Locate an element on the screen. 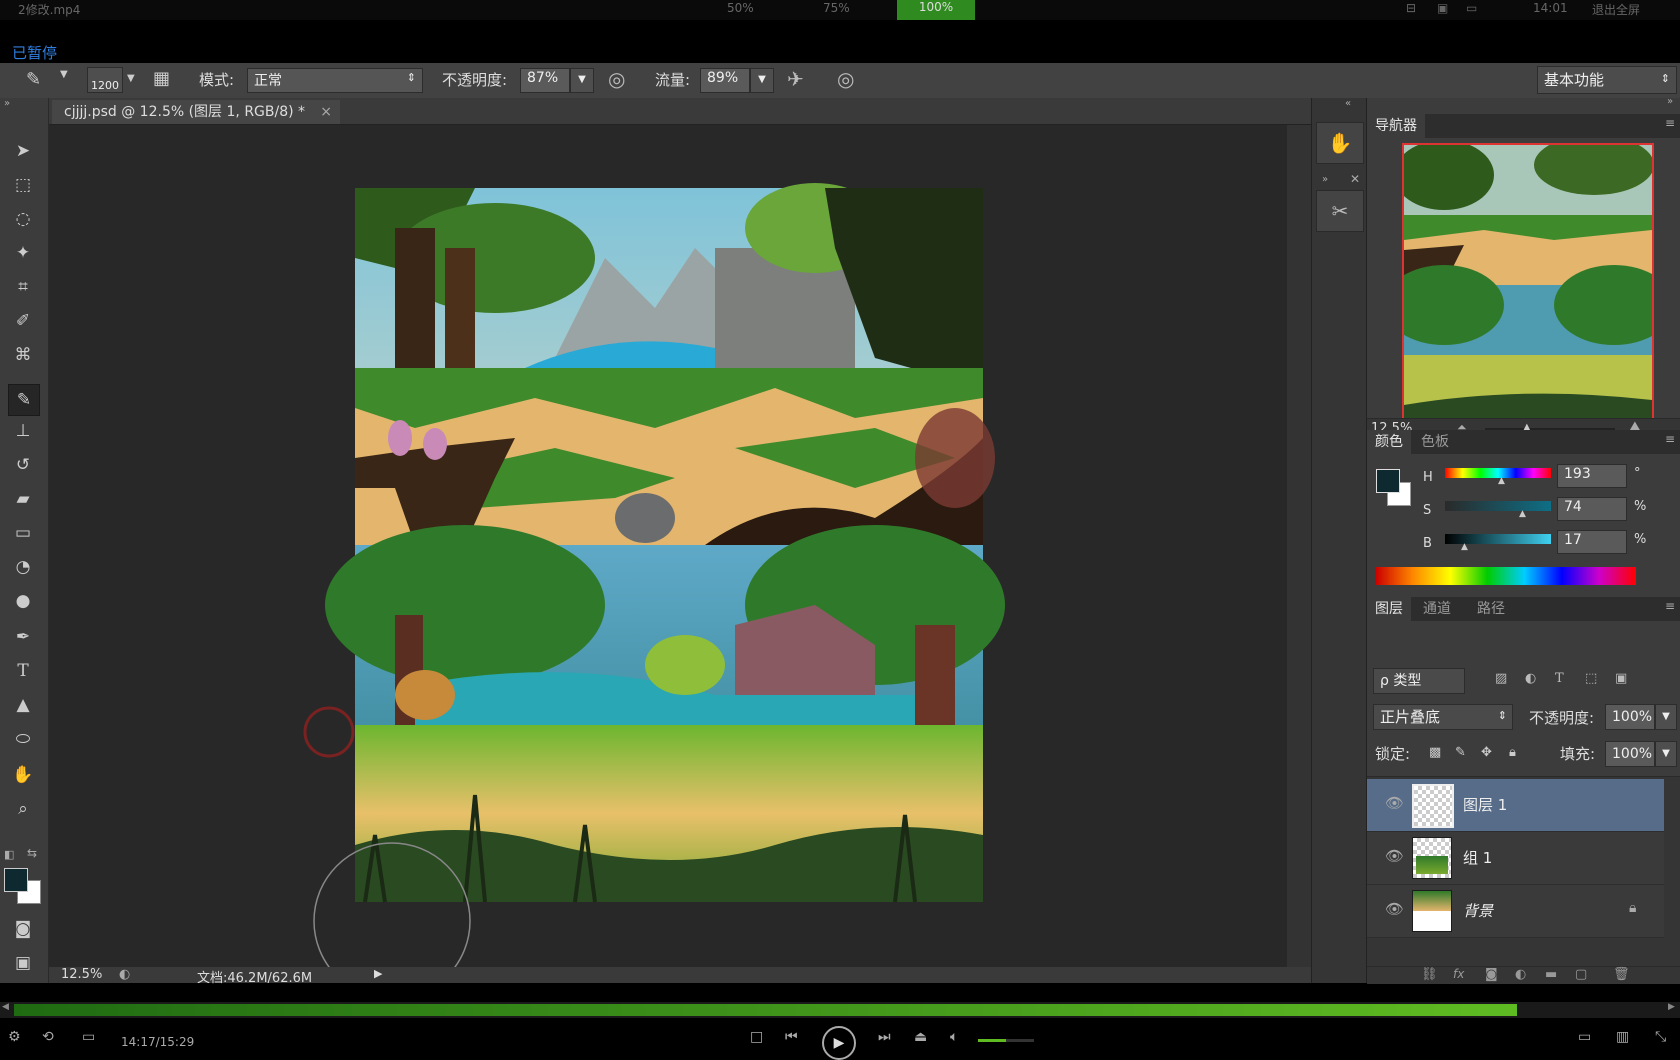 This screenshot has width=1680, height=1060. collapse-panels-icon: » is located at coordinates (1670, 101).